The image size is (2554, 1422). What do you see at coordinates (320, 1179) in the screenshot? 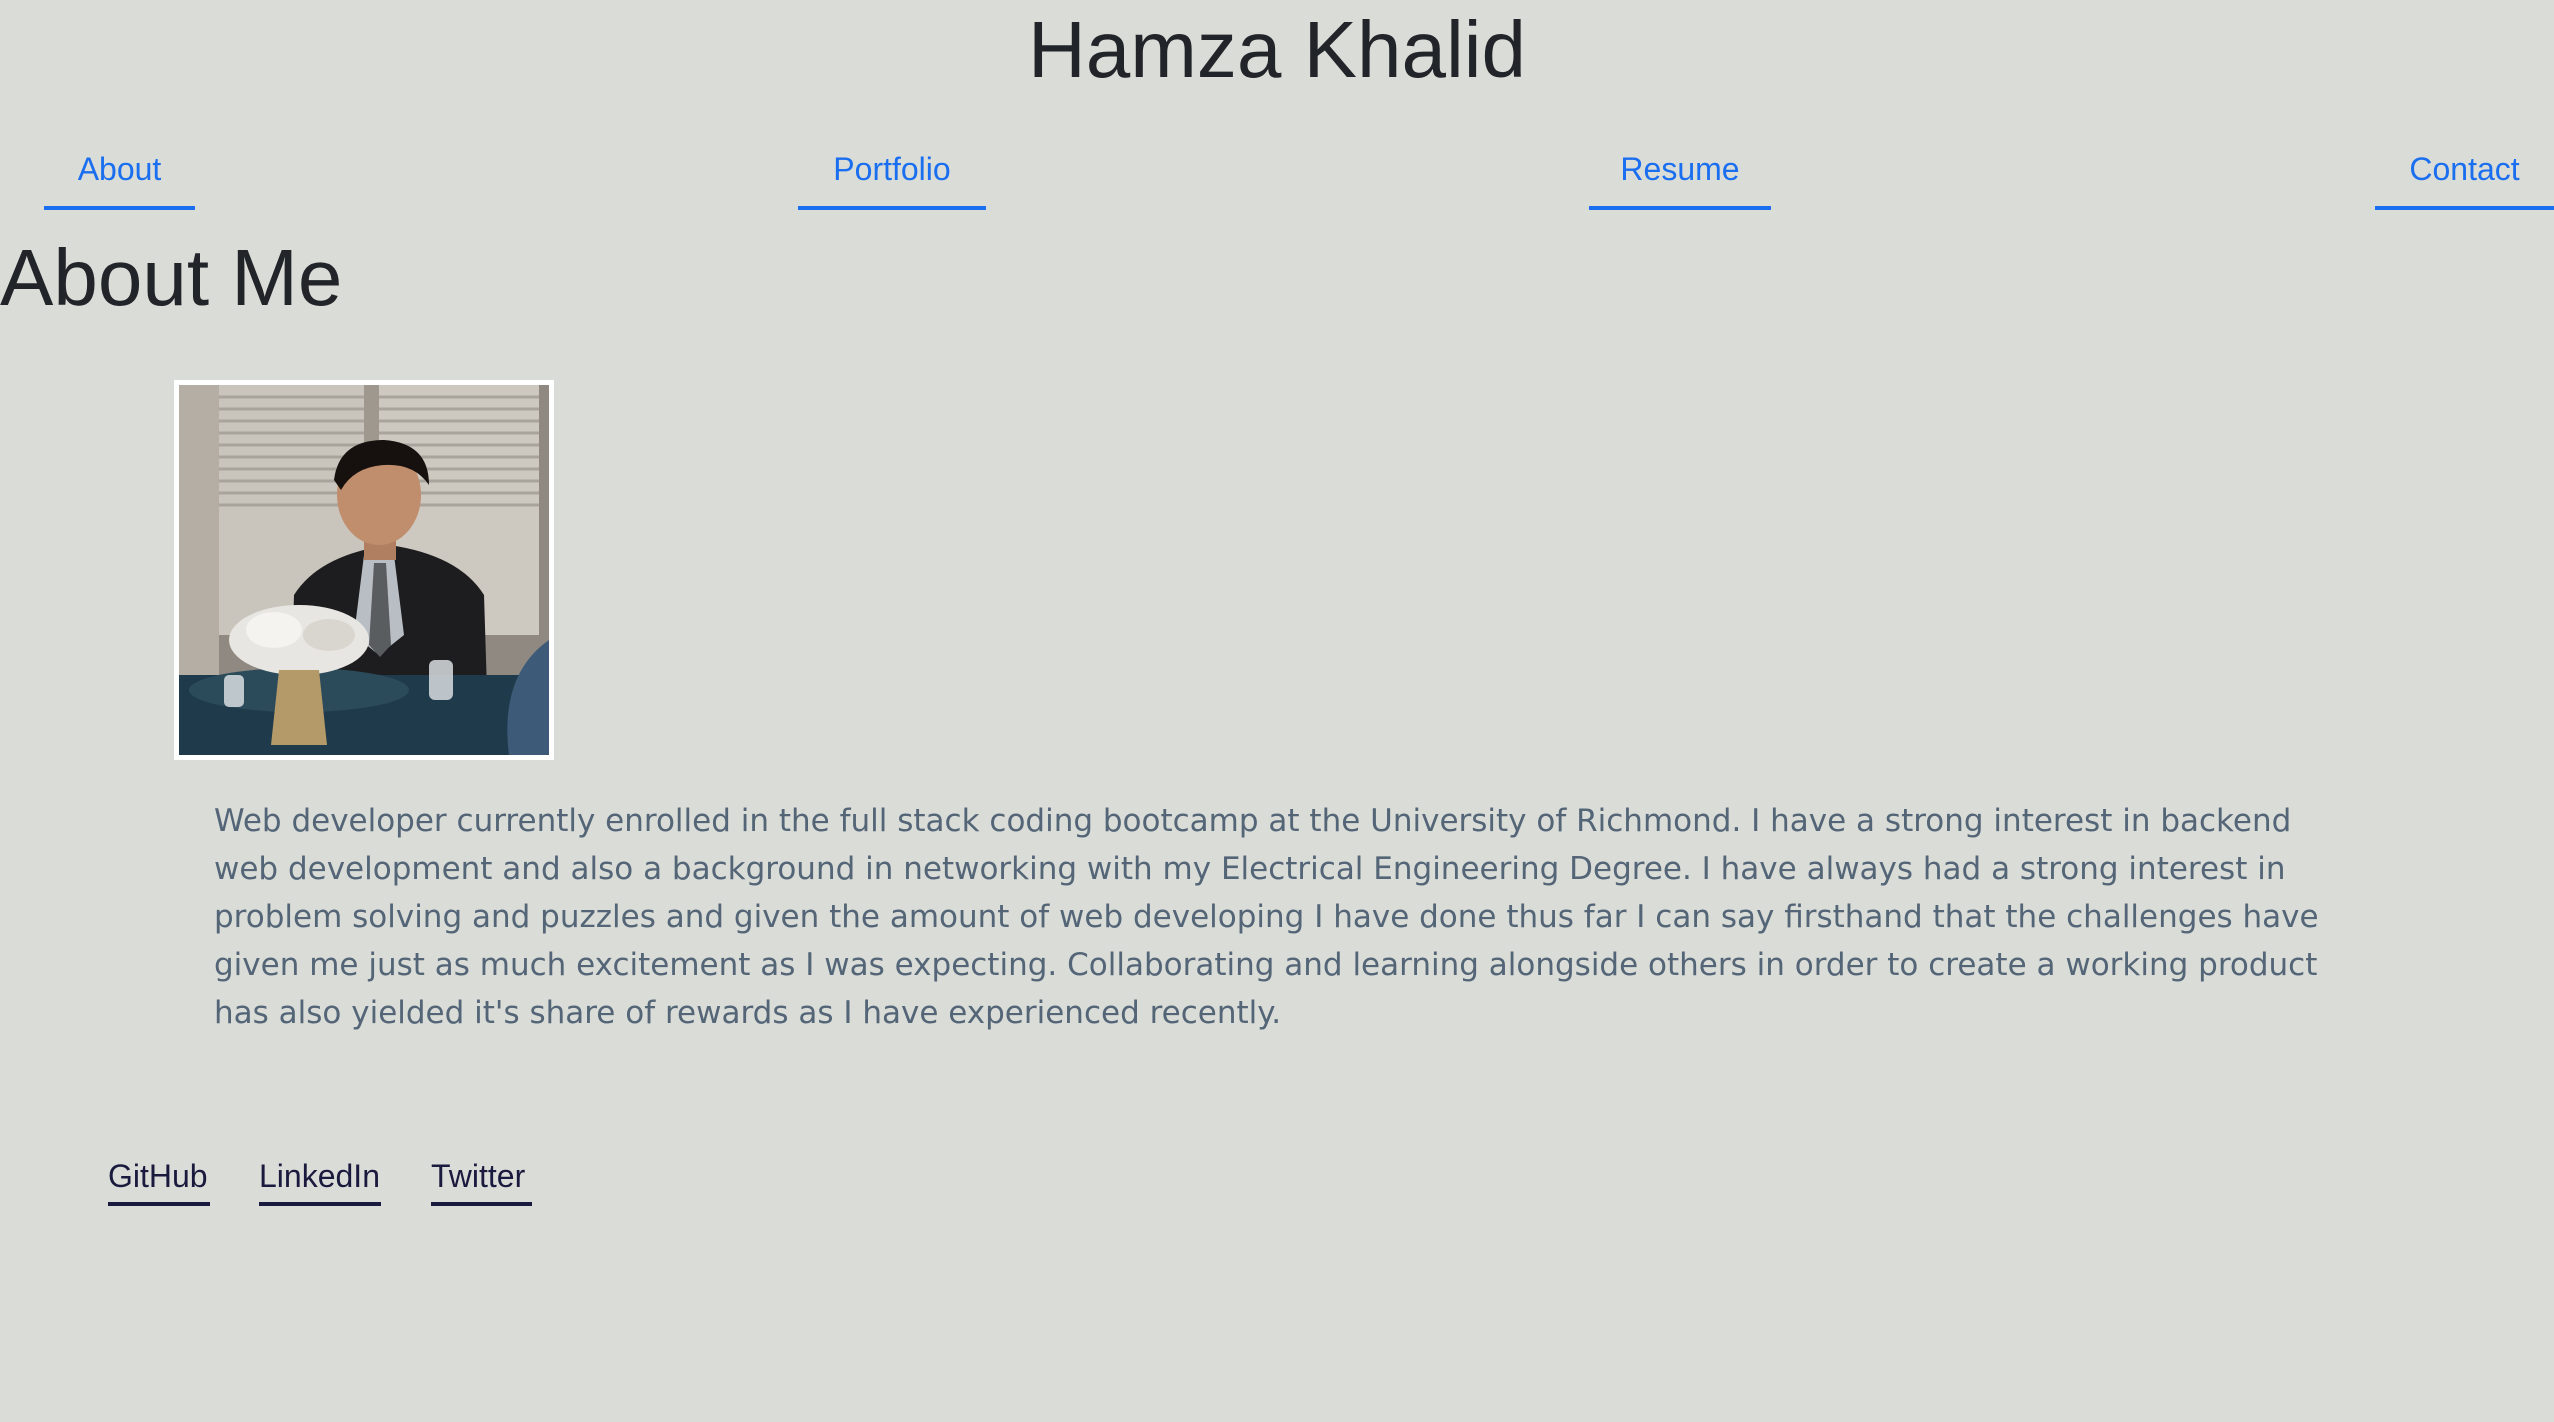
I see `linkedin-link: LinkedIn` at bounding box center [320, 1179].